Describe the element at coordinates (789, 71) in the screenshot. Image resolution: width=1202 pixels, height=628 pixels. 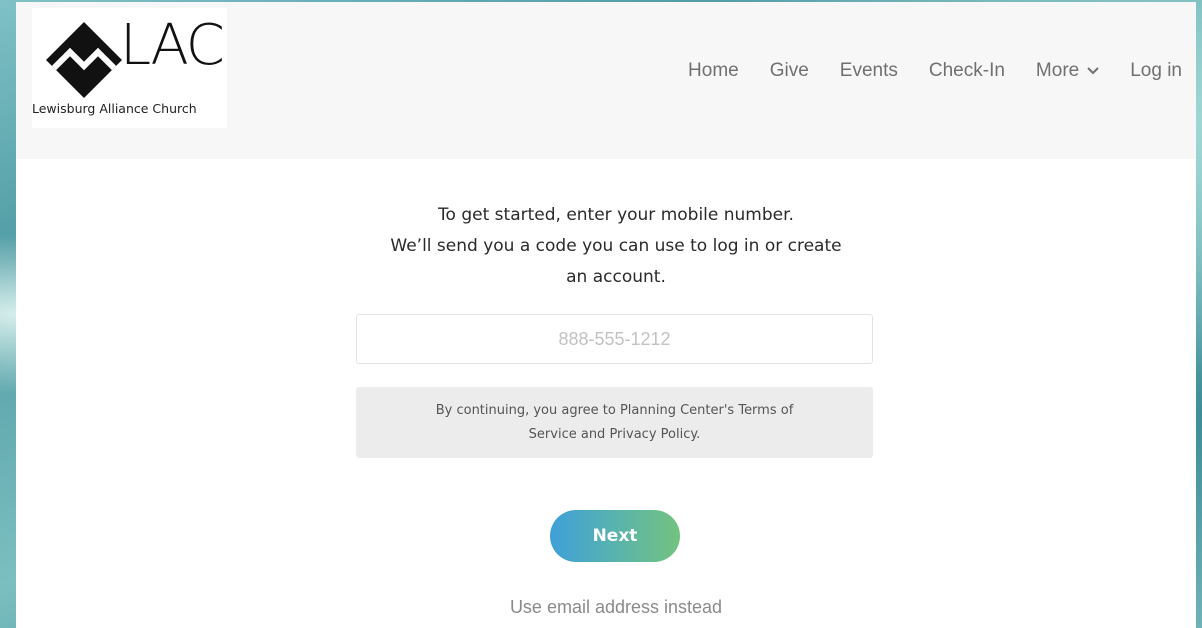
I see `nav-item-give: Give` at that location.